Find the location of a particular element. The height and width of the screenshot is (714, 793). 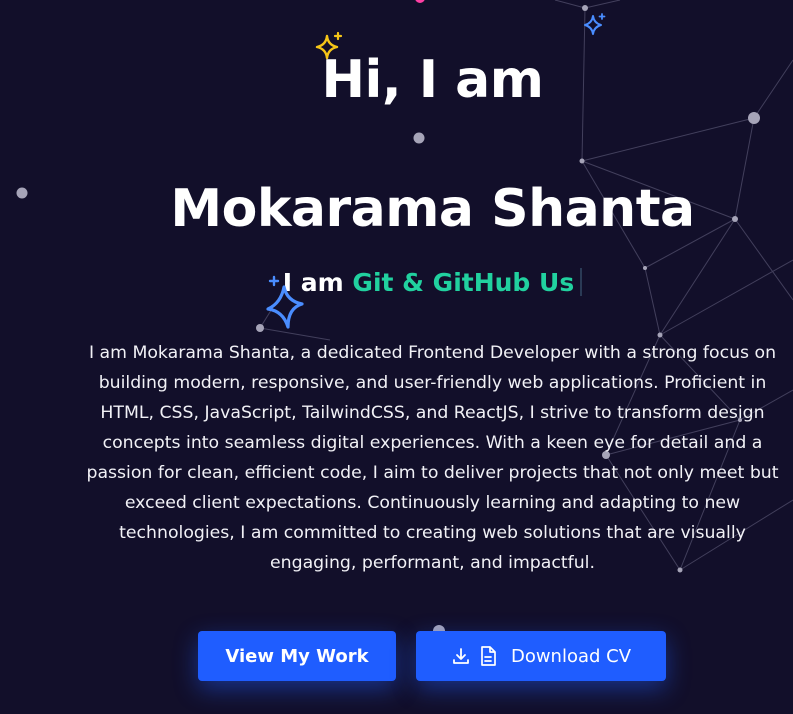

download-cv-button: Download CV is located at coordinates (541, 656).